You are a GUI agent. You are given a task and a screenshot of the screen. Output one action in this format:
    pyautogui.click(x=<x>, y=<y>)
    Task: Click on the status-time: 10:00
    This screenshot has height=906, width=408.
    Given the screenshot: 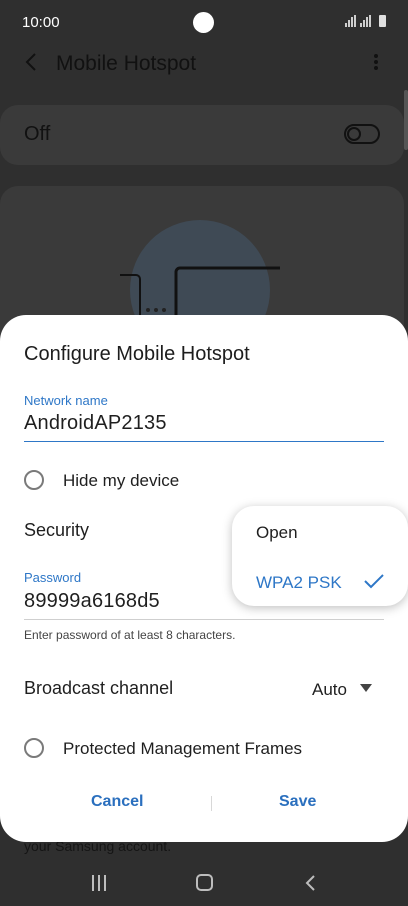 What is the action you would take?
    pyautogui.click(x=41, y=22)
    